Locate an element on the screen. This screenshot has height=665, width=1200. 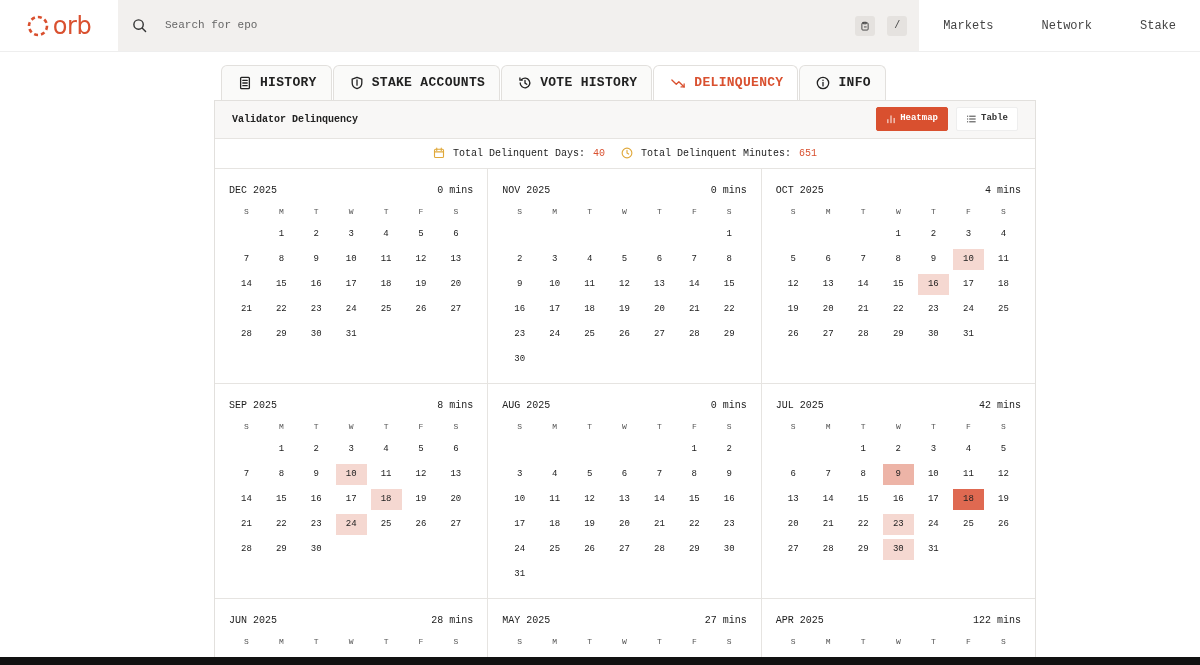
tab: HISTORY is located at coordinates (276, 82).